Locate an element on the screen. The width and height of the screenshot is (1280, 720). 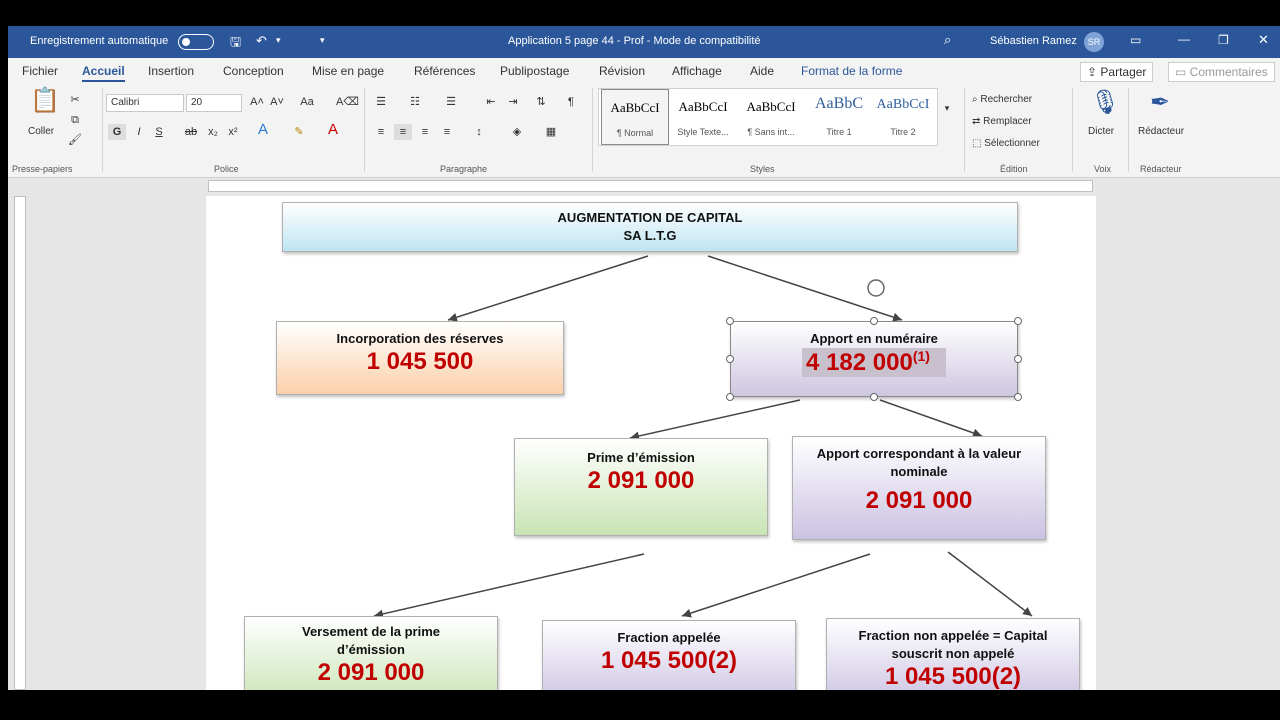
borders-icon: ▦ is located at coordinates (551, 132).